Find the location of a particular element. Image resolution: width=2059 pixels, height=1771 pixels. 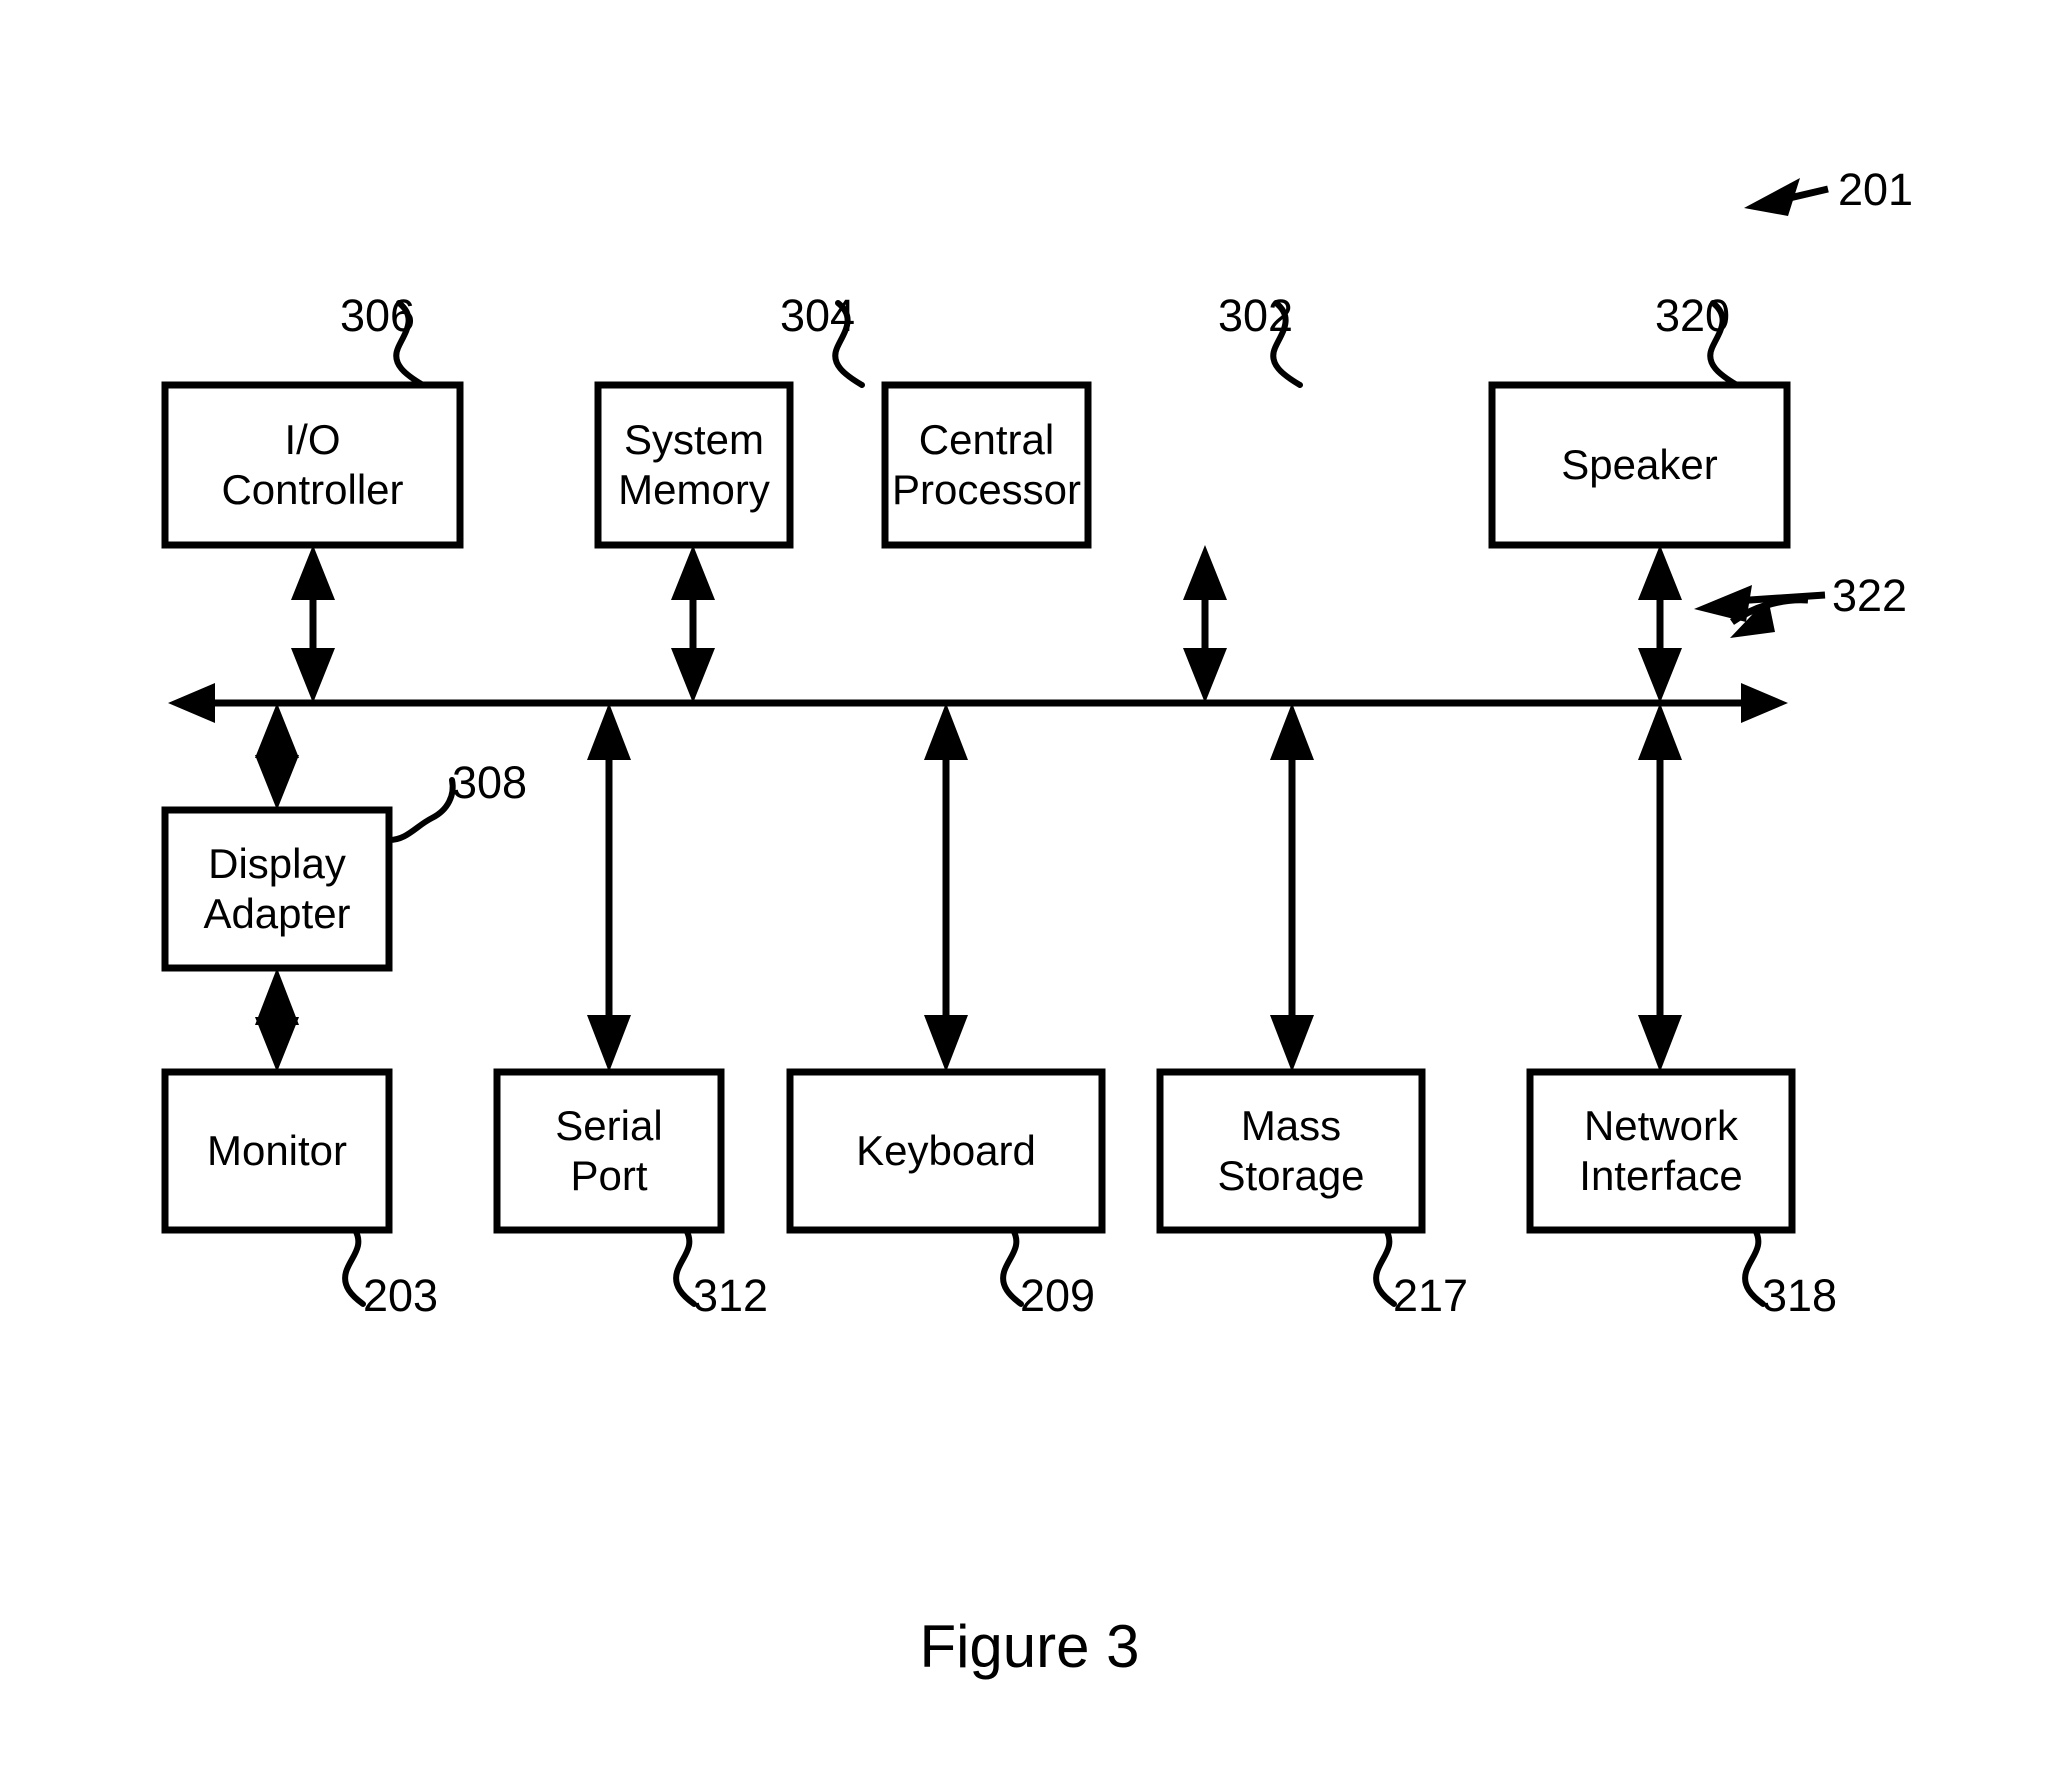

connector-monitor is located at coordinates (277, 1020).